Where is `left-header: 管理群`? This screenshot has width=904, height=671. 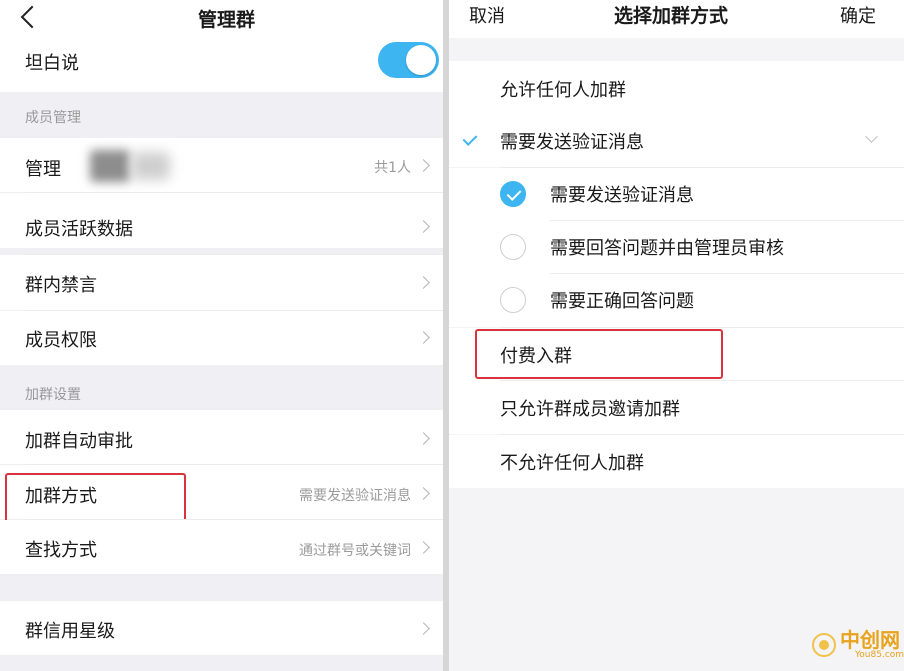 left-header: 管理群 is located at coordinates (221, 21).